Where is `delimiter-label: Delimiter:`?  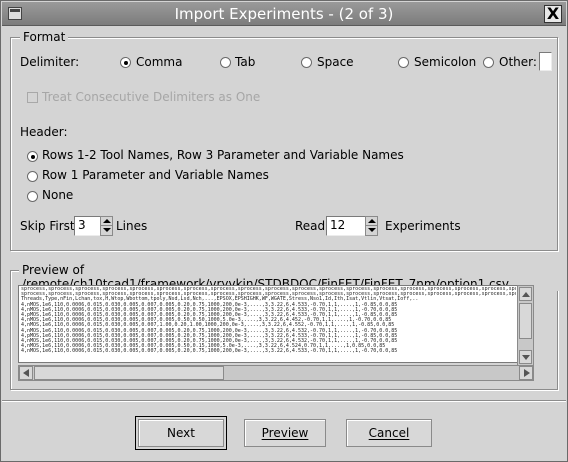
delimiter-label: Delimiter: is located at coordinates (50, 62).